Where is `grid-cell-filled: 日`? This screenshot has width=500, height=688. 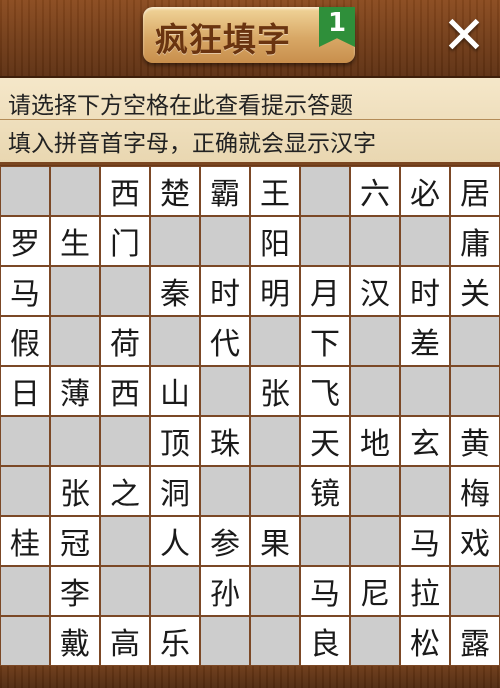 grid-cell-filled: 日 is located at coordinates (25, 391).